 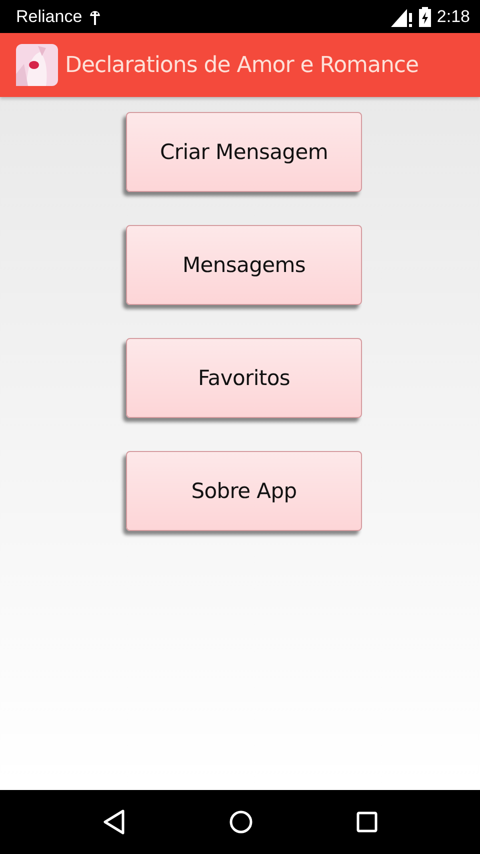 I want to click on clock-time: 2:18, so click(x=453, y=16).